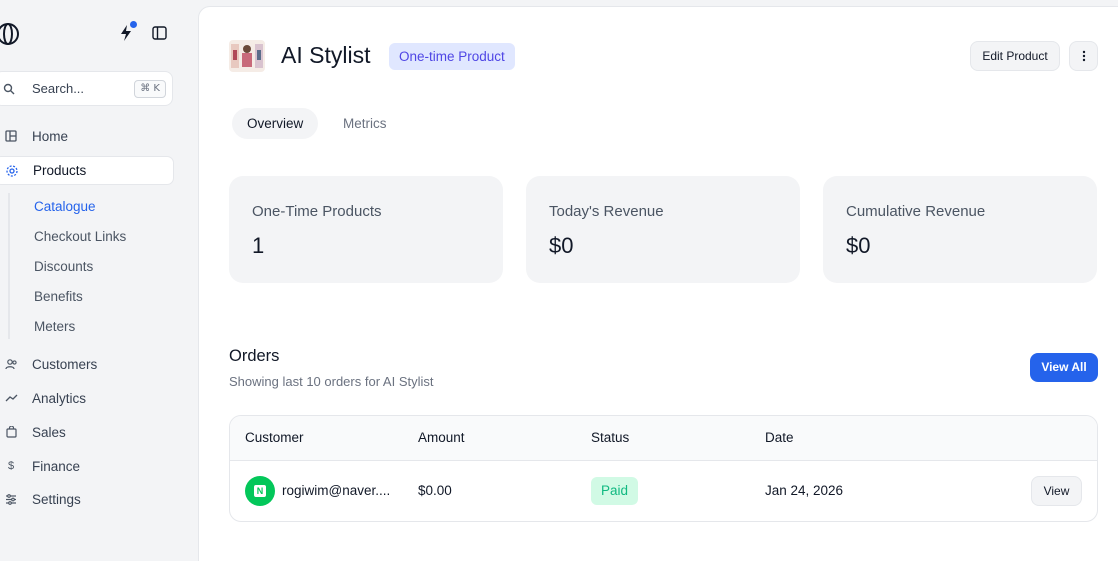 This screenshot has width=1118, height=561. I want to click on column-header-customer: Customer, so click(274, 437).